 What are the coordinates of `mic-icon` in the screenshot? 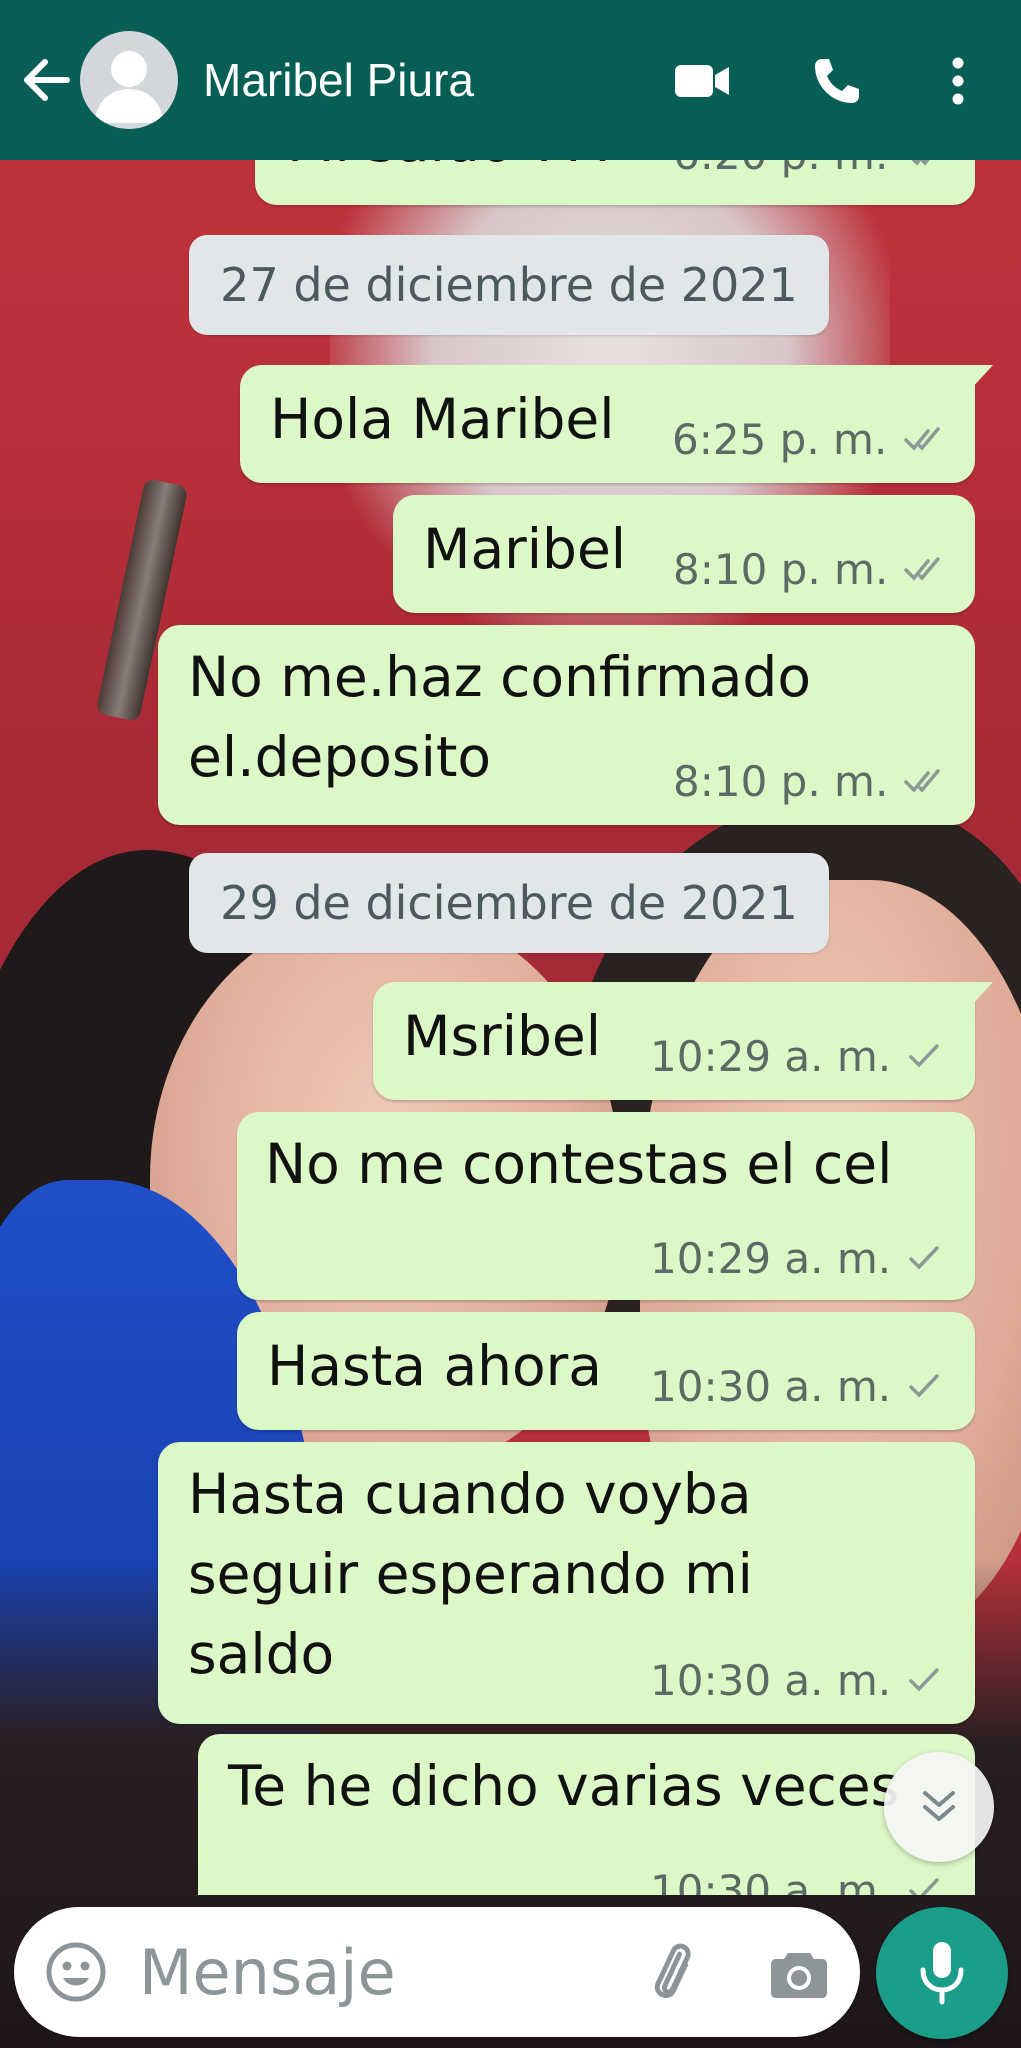 It's located at (942, 1973).